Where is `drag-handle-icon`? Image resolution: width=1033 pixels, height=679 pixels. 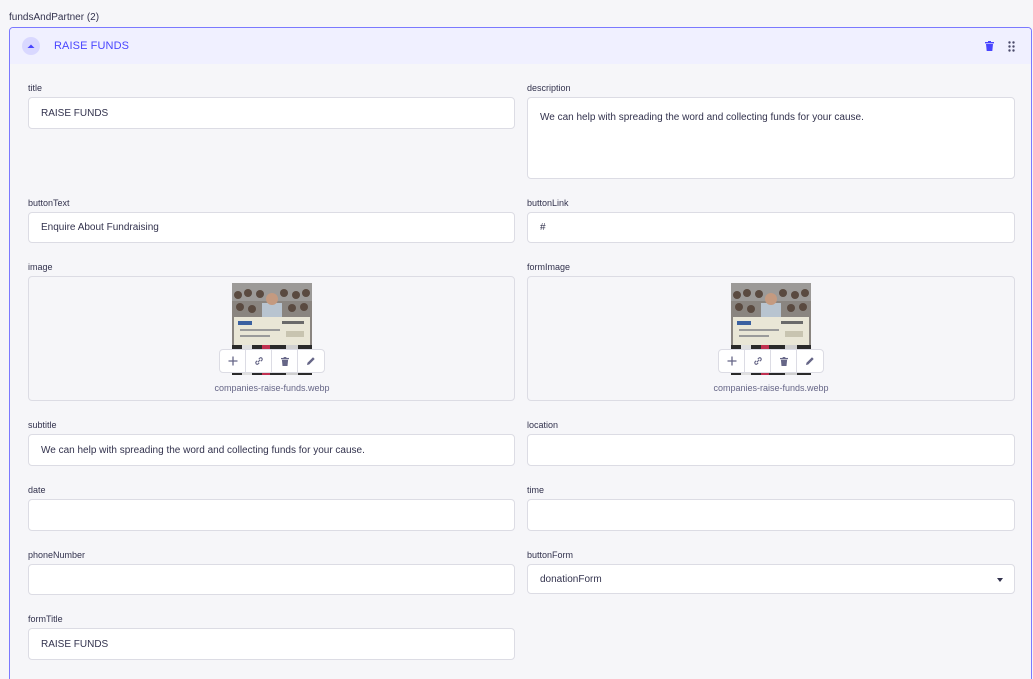
drag-handle-icon is located at coordinates (1011, 46).